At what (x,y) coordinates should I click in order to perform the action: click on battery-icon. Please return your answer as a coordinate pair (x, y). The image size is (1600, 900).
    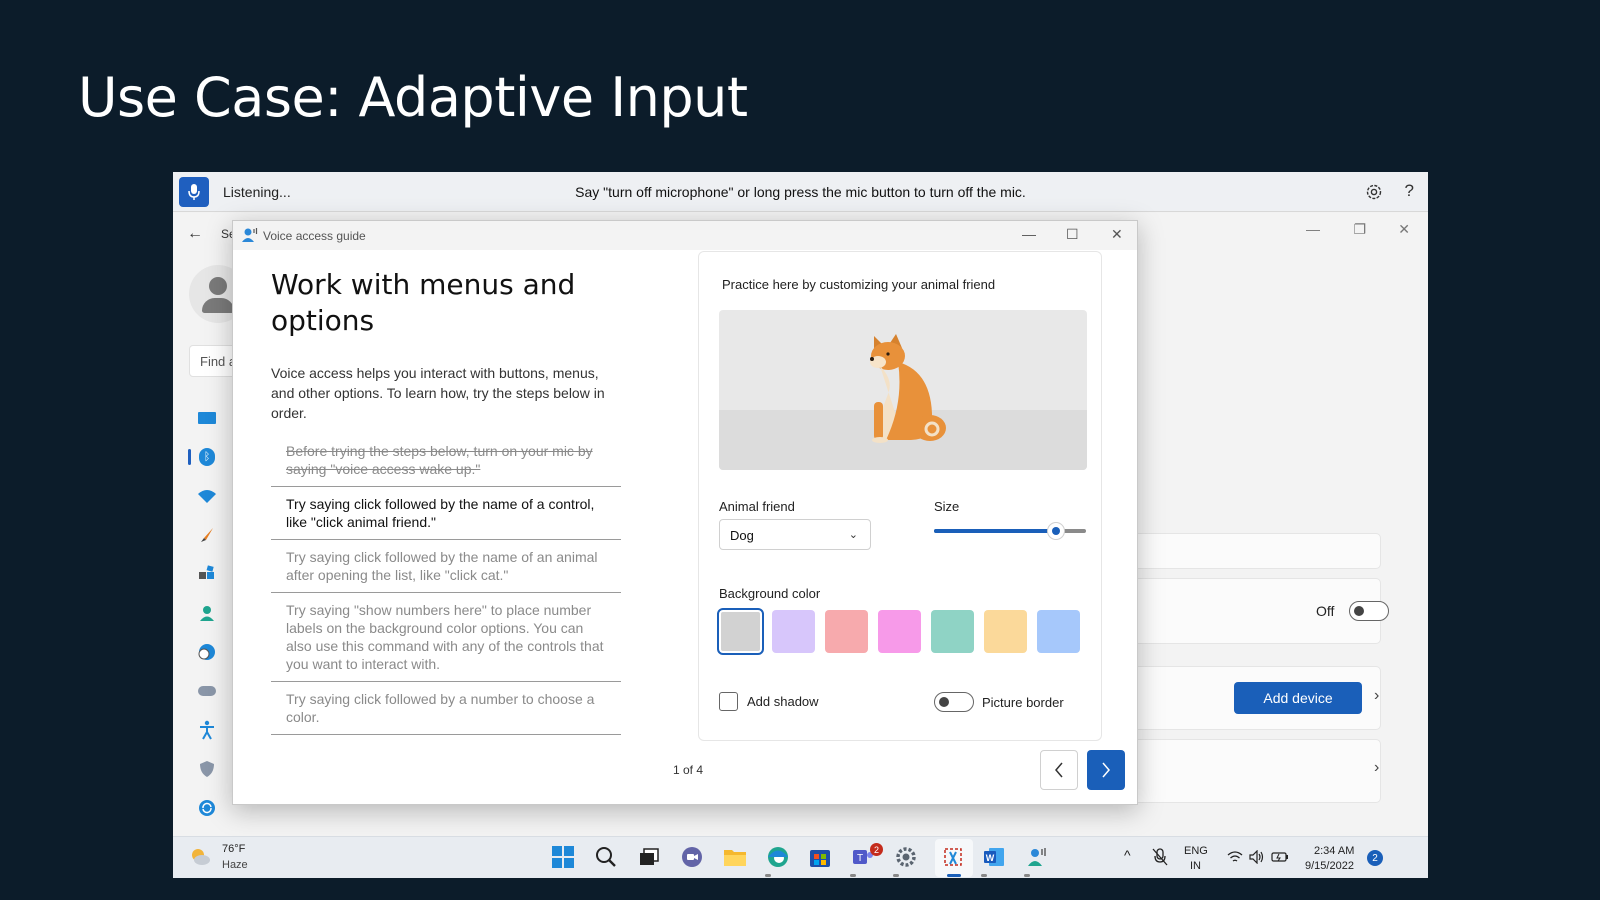
    Looking at the image, I should click on (1280, 857).